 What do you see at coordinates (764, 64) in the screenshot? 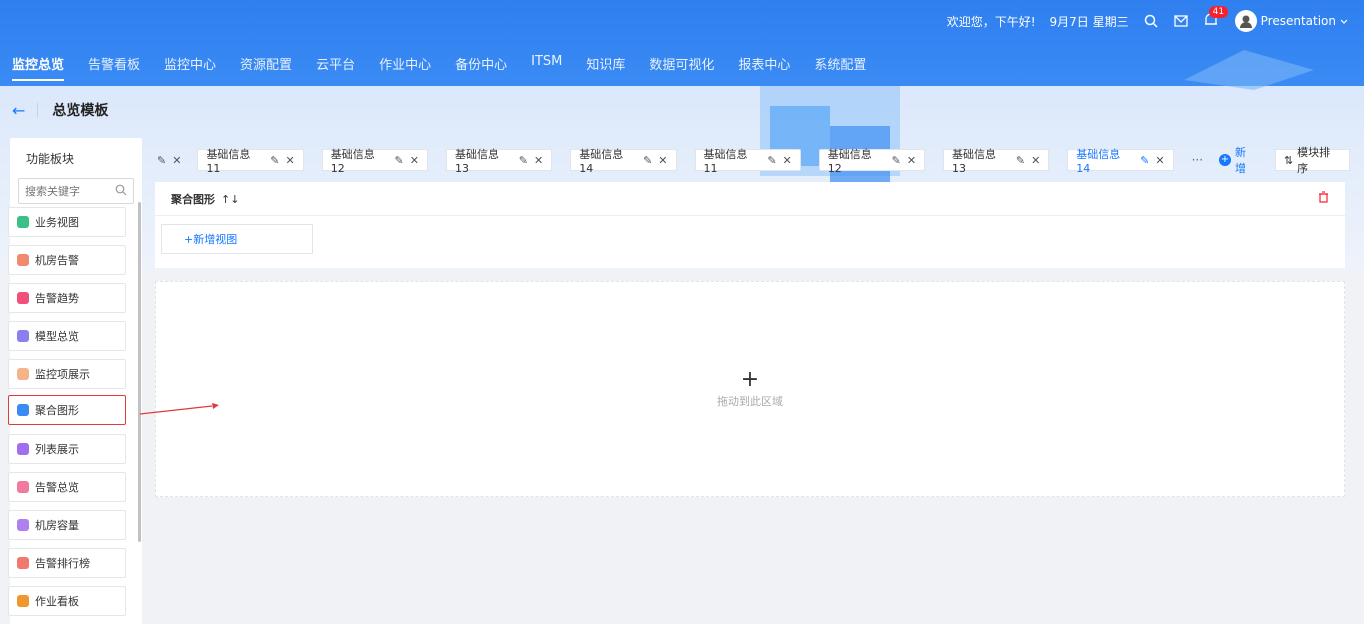
I see `nav-item-report-center: 报表中心` at bounding box center [764, 64].